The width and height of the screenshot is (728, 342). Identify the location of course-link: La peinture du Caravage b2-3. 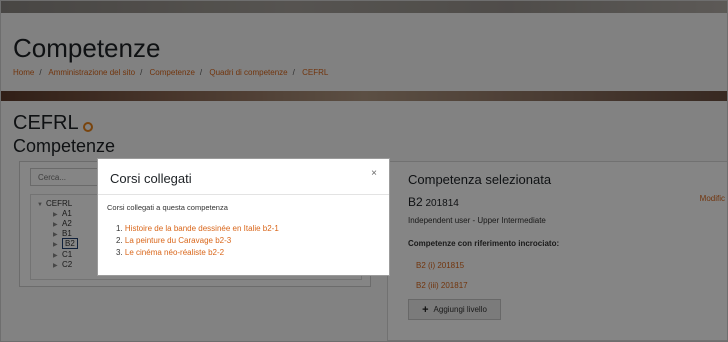
(178, 240).